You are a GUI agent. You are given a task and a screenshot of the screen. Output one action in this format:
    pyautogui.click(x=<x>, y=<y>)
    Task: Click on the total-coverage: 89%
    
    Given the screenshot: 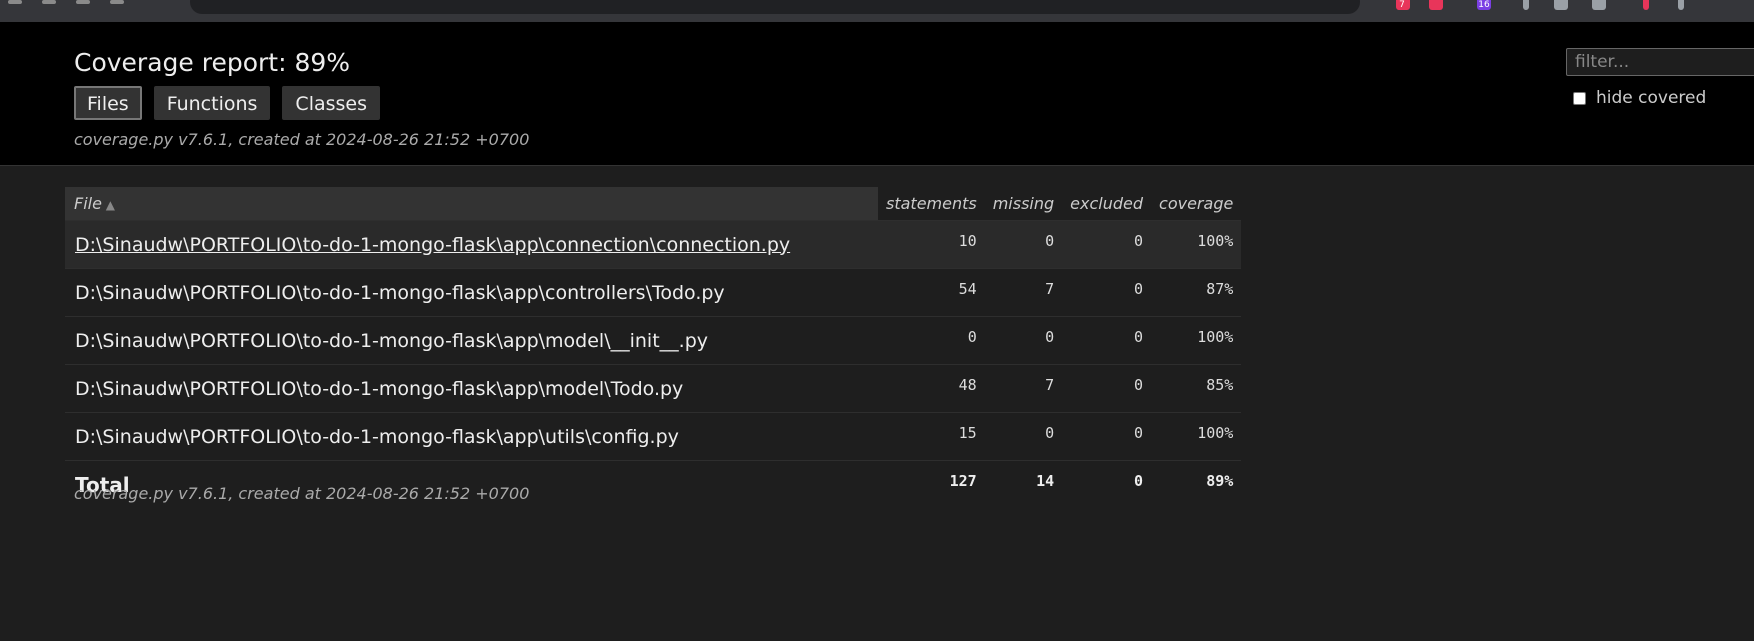 What is the action you would take?
    pyautogui.click(x=1196, y=484)
    